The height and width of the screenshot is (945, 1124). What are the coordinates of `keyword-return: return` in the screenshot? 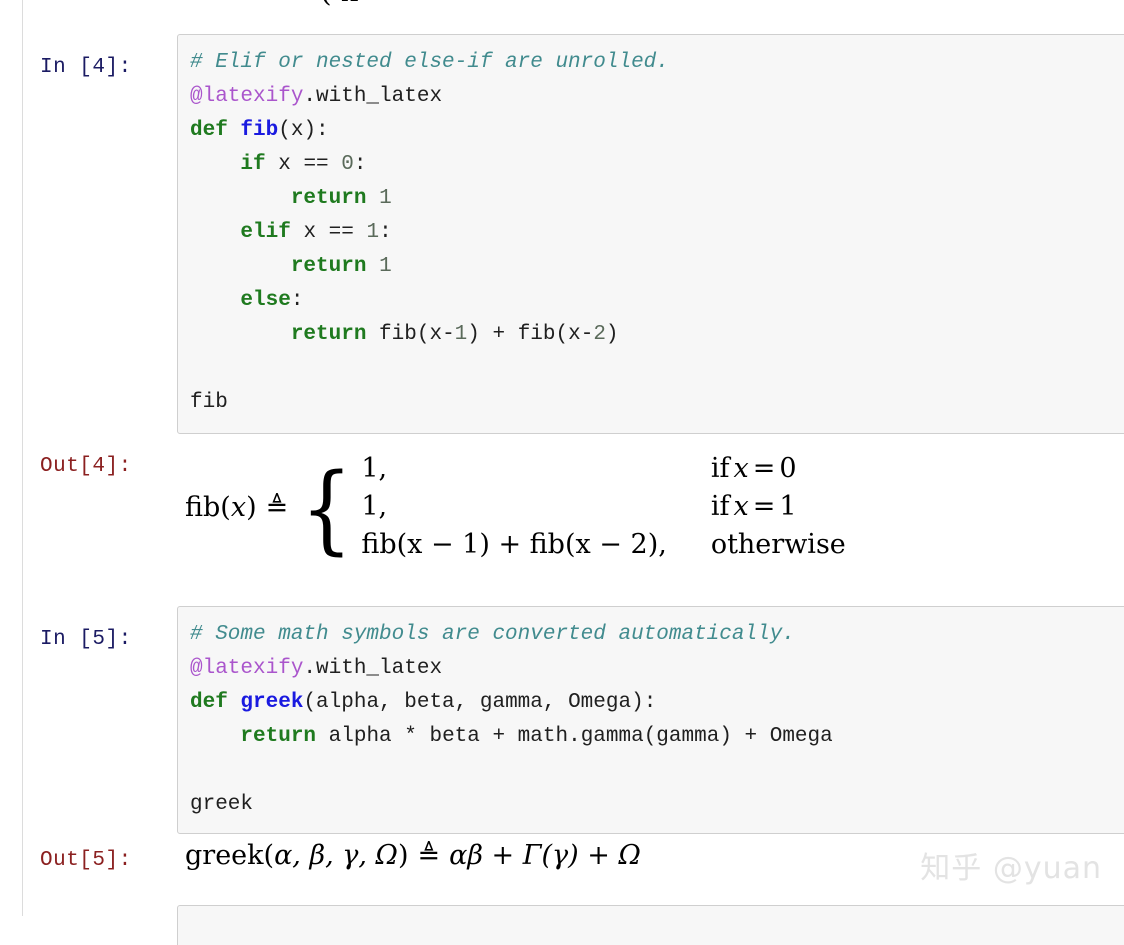 It's located at (278, 736).